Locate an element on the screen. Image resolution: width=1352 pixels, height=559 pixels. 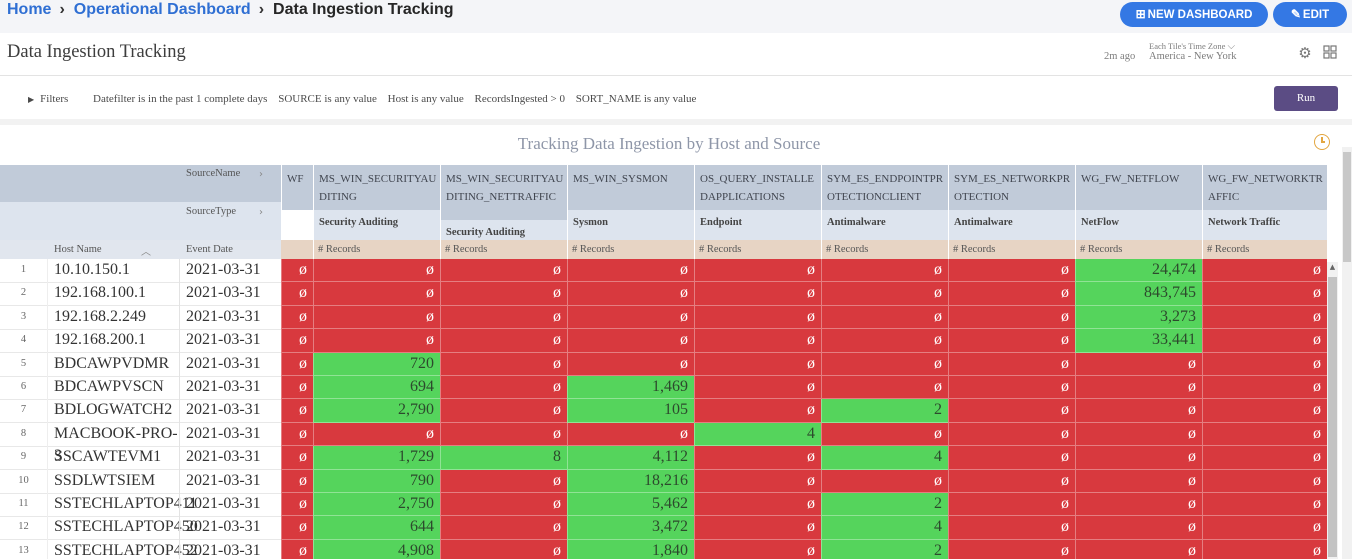
host-name-header: Host Name ︿ is located at coordinates (109, 250).